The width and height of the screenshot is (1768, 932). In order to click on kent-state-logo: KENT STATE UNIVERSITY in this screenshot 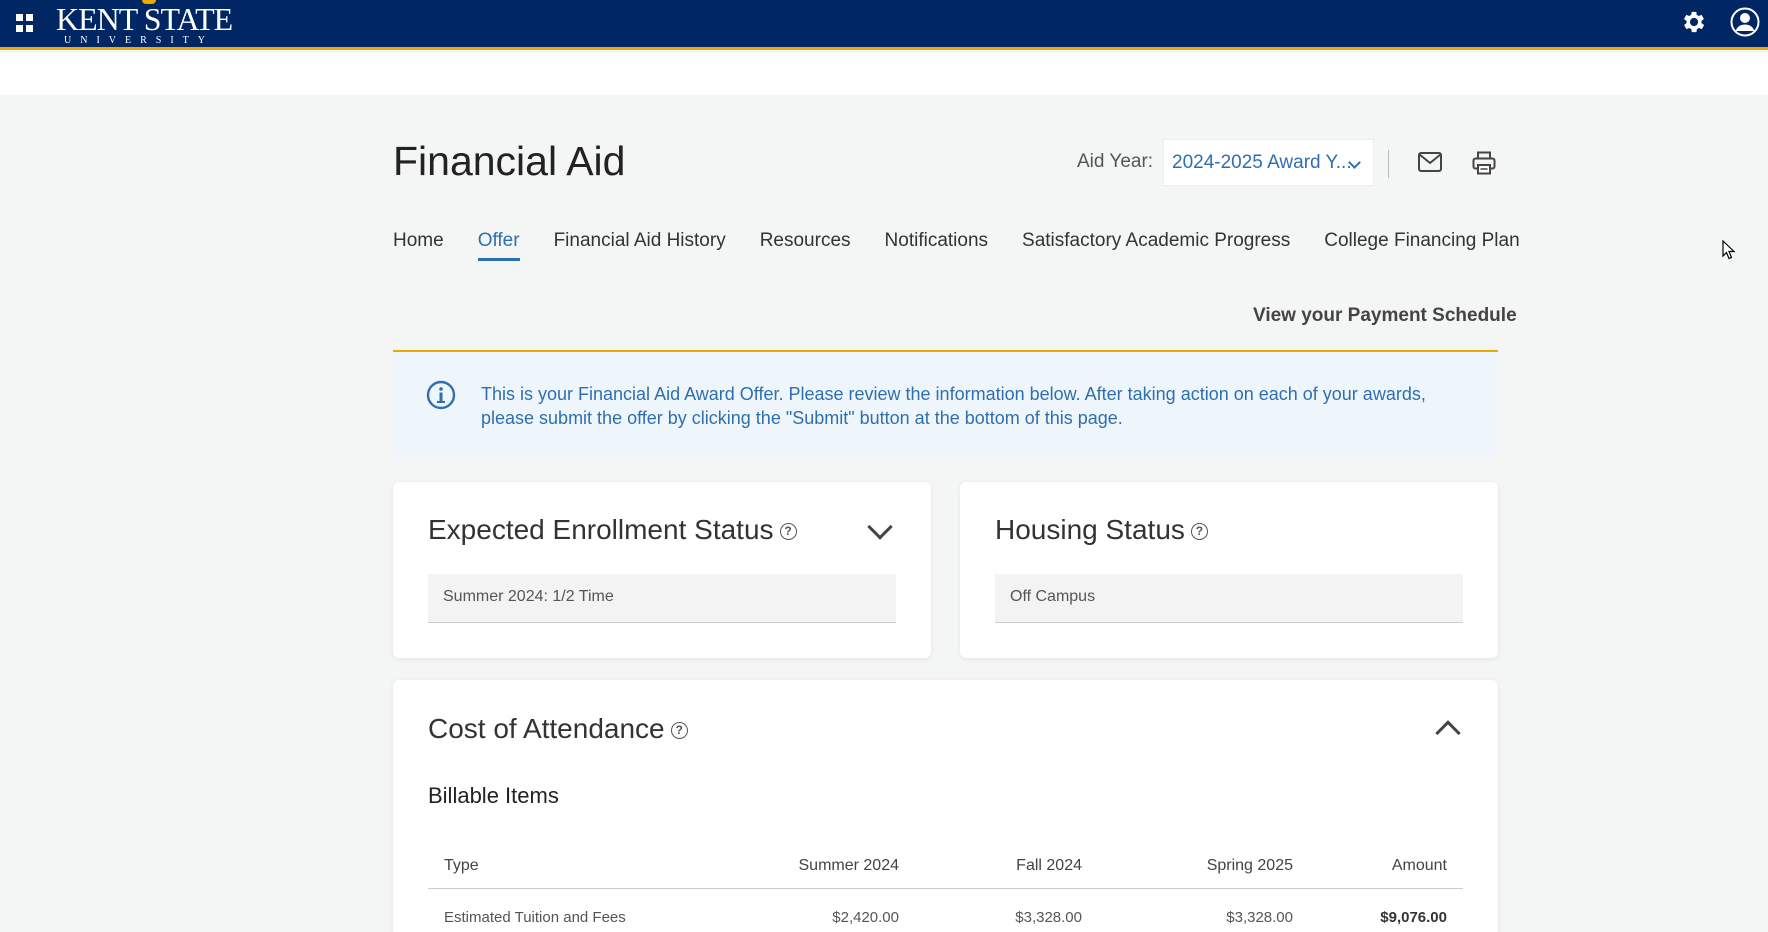, I will do `click(144, 23)`.